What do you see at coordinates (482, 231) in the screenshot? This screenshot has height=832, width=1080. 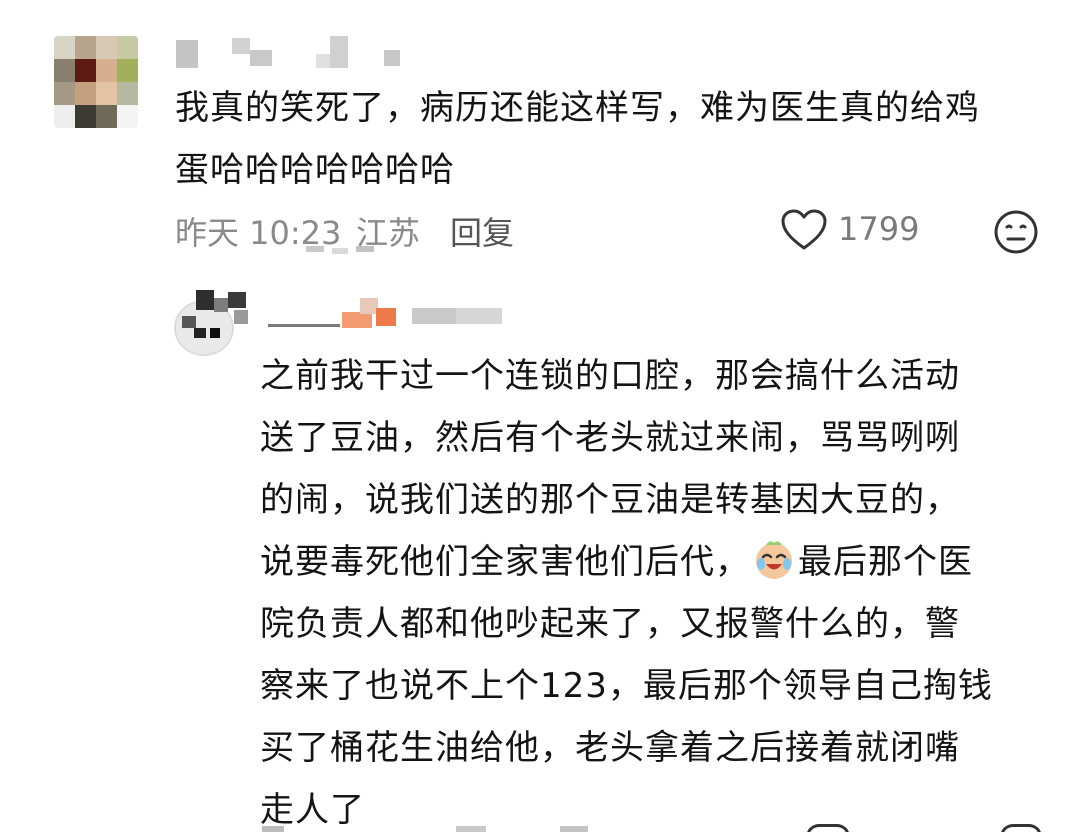 I see `reply-button: 回复` at bounding box center [482, 231].